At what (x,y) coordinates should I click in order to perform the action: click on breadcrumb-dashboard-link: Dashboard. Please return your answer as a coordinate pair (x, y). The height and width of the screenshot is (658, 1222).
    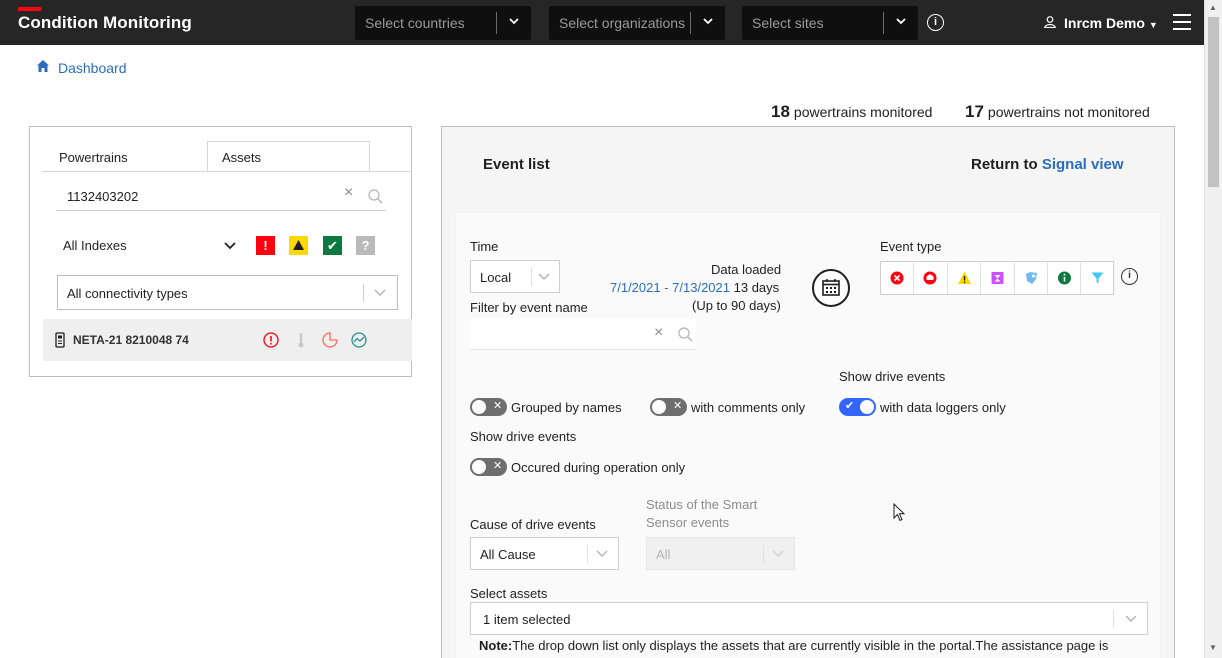
    Looking at the image, I should click on (92, 68).